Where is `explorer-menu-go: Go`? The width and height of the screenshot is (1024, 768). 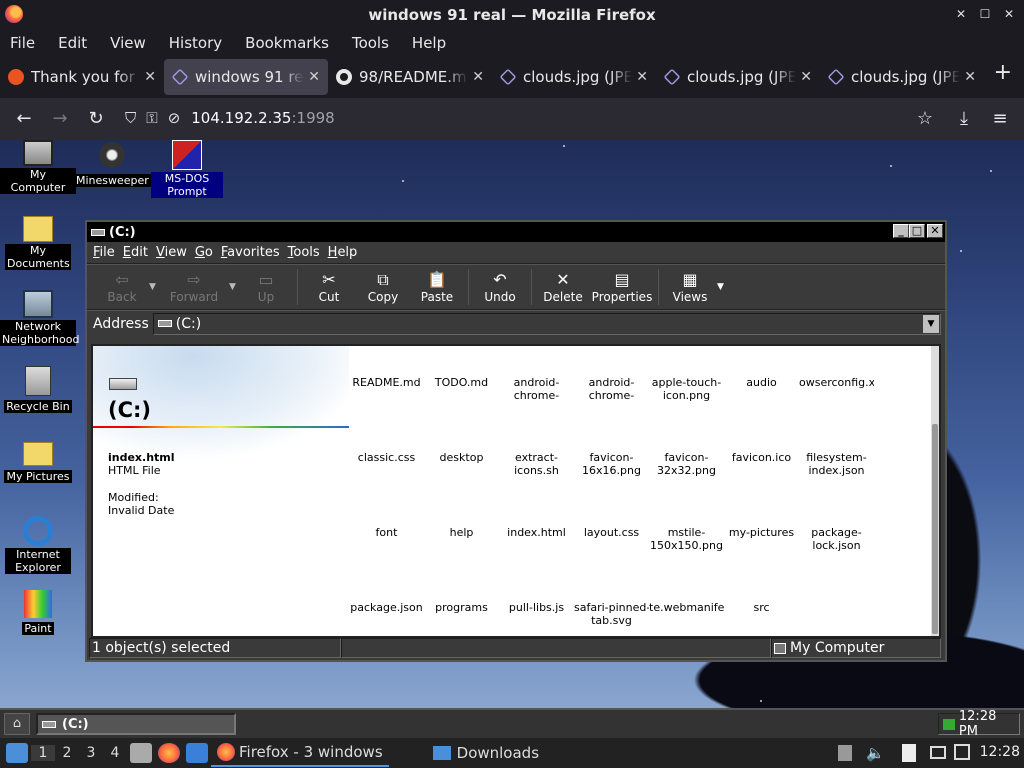 explorer-menu-go: Go is located at coordinates (204, 252).